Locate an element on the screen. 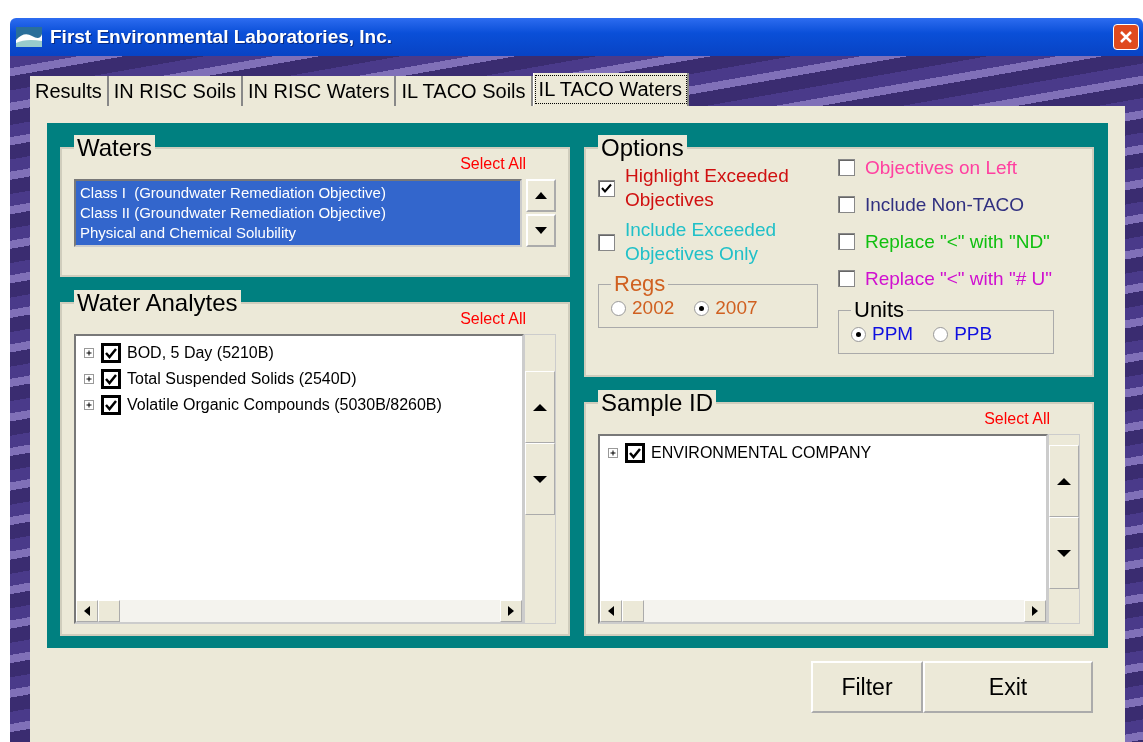 This screenshot has height=742, width=1143. window-title: First Environmental Laboratories, Inc. is located at coordinates (222, 37).